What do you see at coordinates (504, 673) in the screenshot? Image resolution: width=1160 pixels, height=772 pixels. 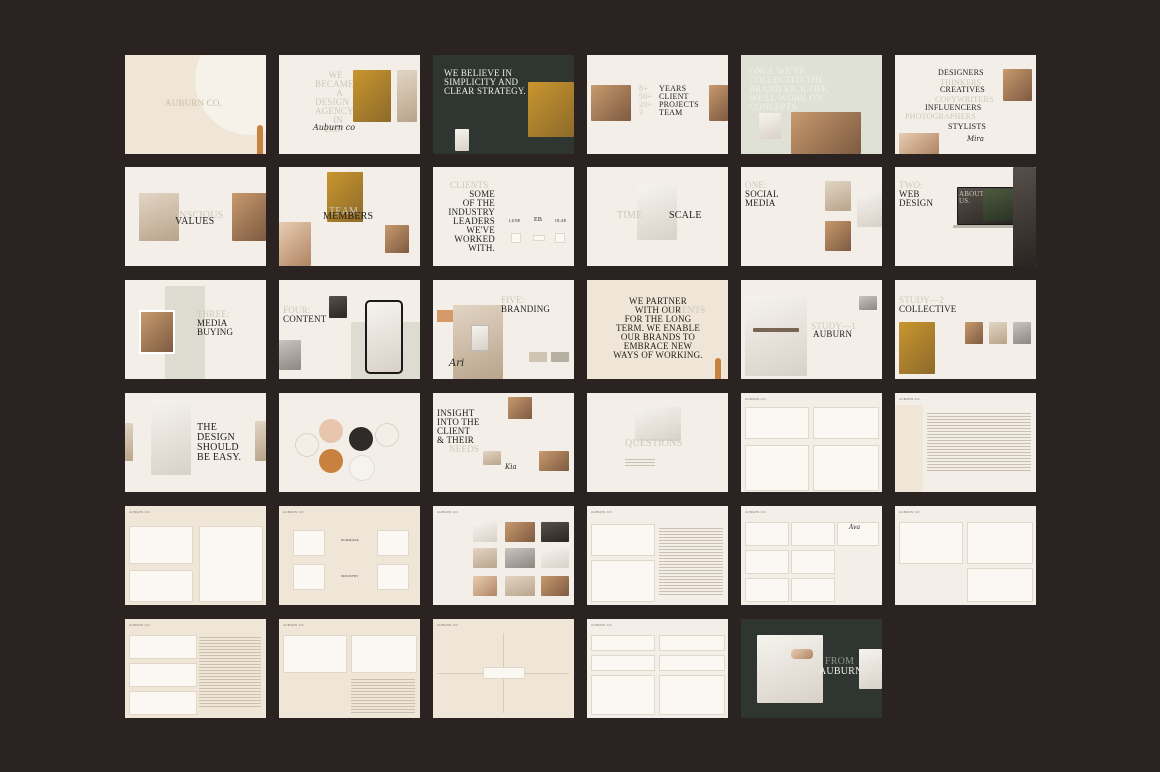 I see `center-field` at bounding box center [504, 673].